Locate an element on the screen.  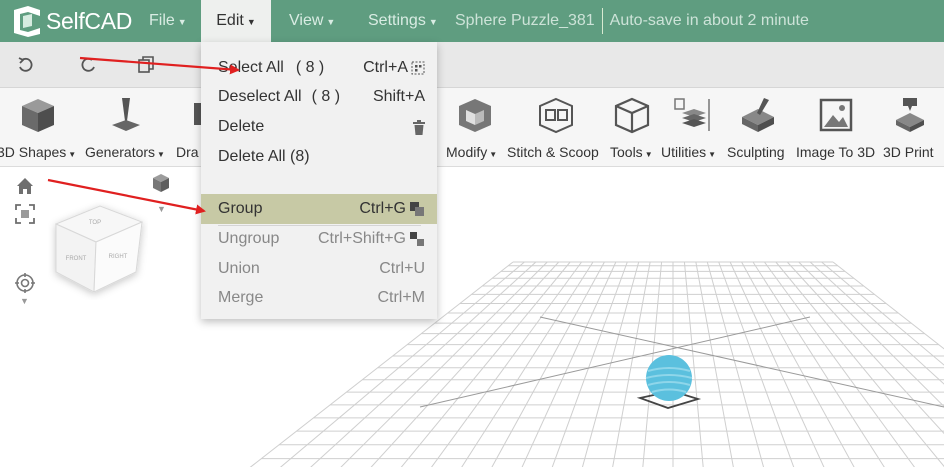
view-menu: View ▼ is located at coordinates (312, 21).